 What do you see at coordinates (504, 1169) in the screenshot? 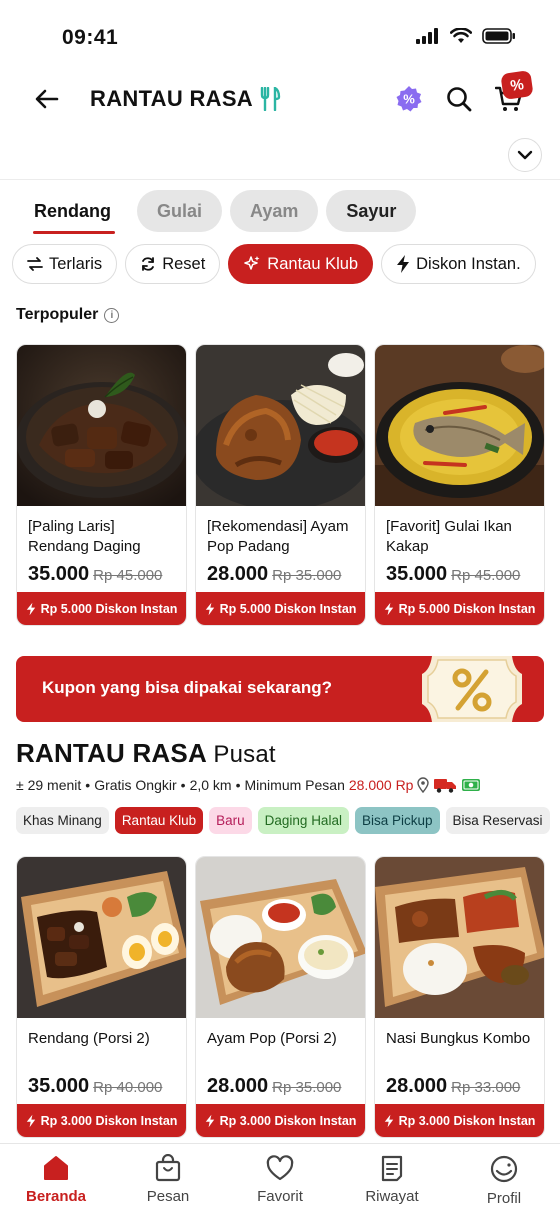
I see `profile-icon` at bounding box center [504, 1169].